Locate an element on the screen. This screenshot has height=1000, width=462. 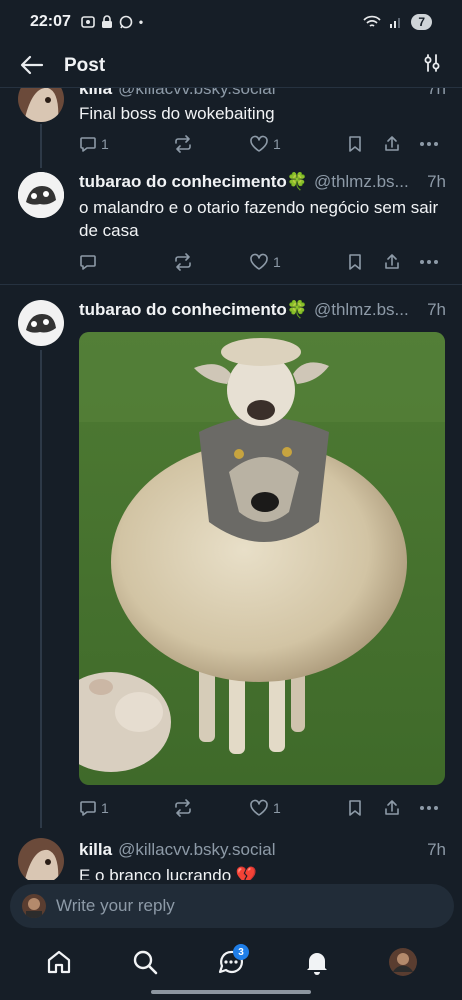
top-bar: Post is located at coordinates (231, 66).